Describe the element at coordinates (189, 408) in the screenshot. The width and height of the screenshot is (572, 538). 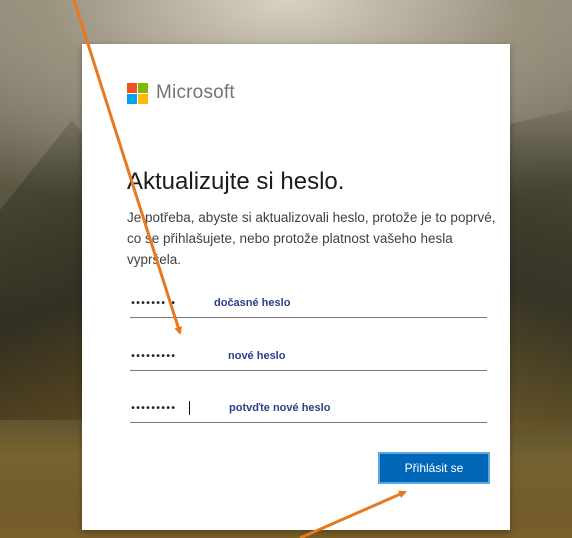
I see `text-caret` at that location.